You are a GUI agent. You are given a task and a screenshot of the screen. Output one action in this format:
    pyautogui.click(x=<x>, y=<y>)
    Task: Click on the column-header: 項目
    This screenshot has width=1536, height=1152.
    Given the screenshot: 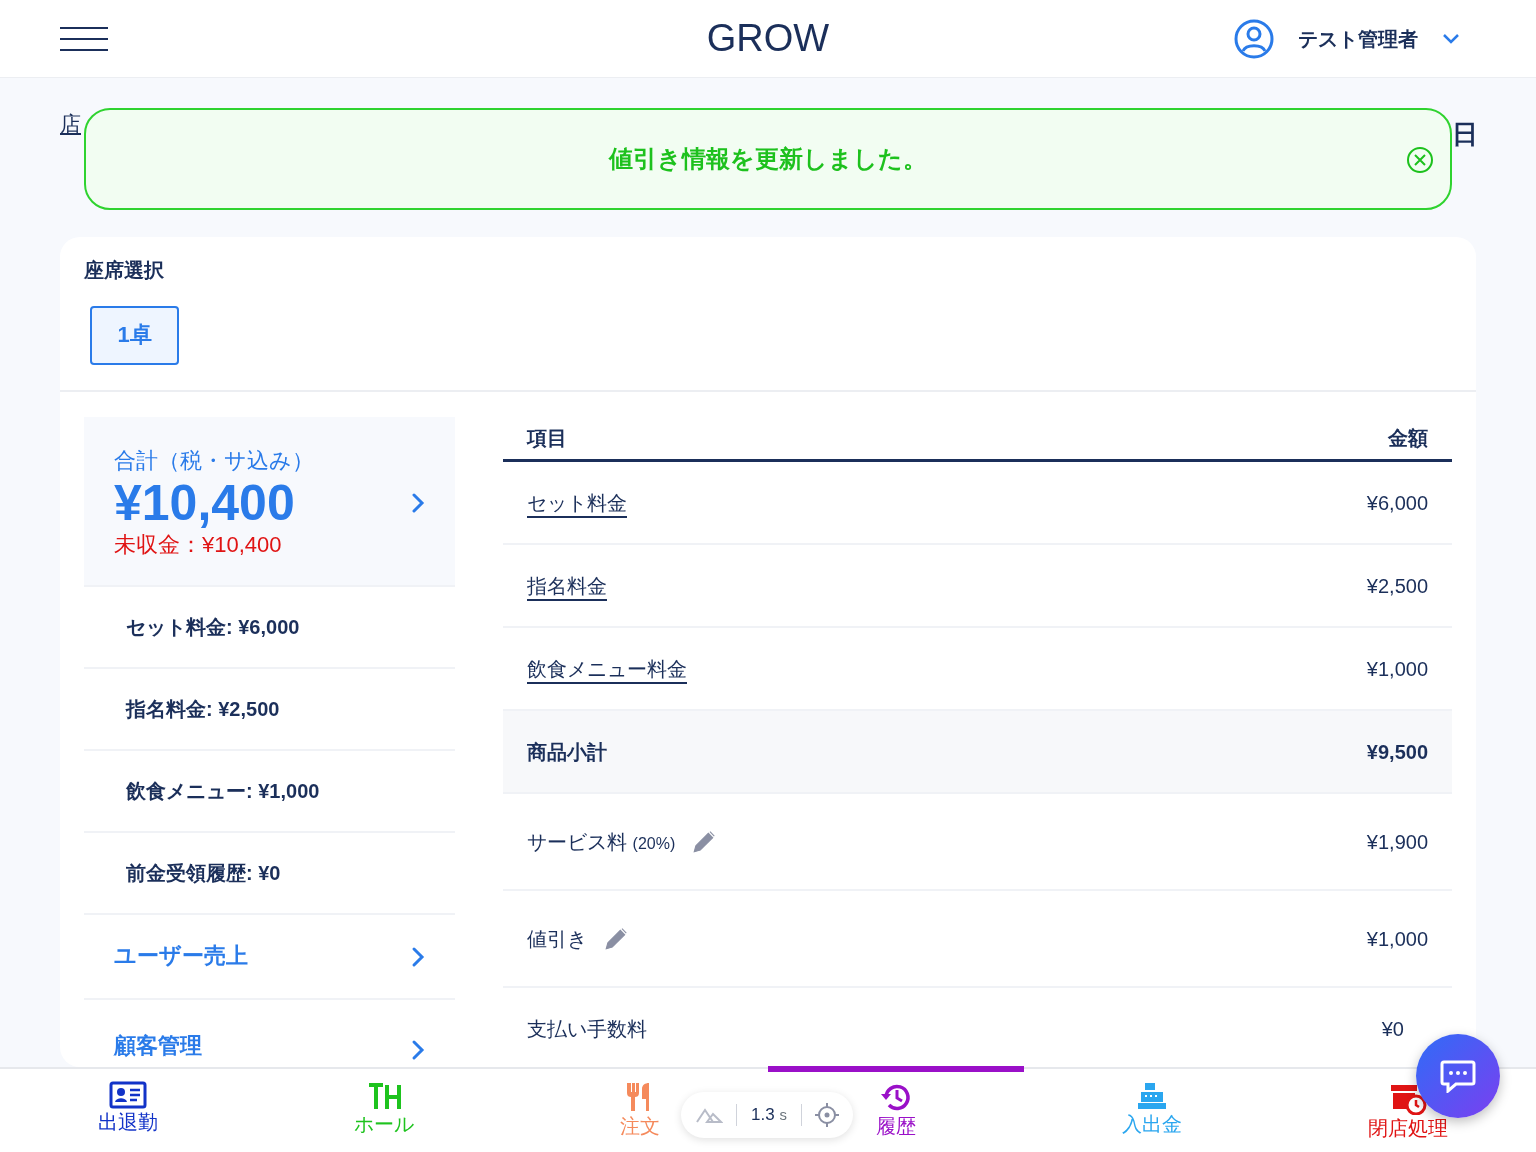 What is the action you would take?
    pyautogui.click(x=547, y=438)
    